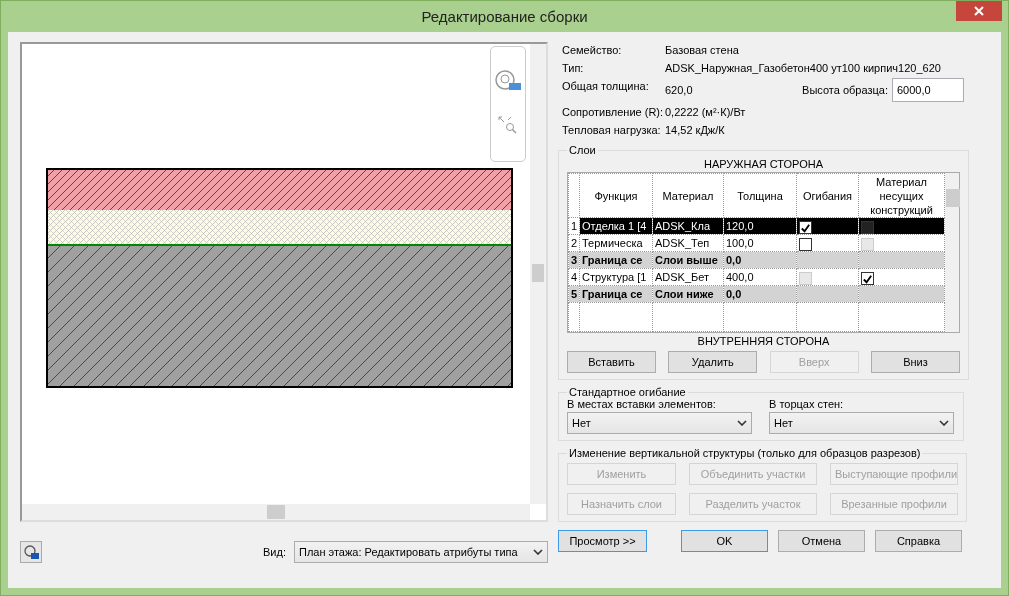  I want to click on property-label: Сопротивление (R):, so click(613, 112).